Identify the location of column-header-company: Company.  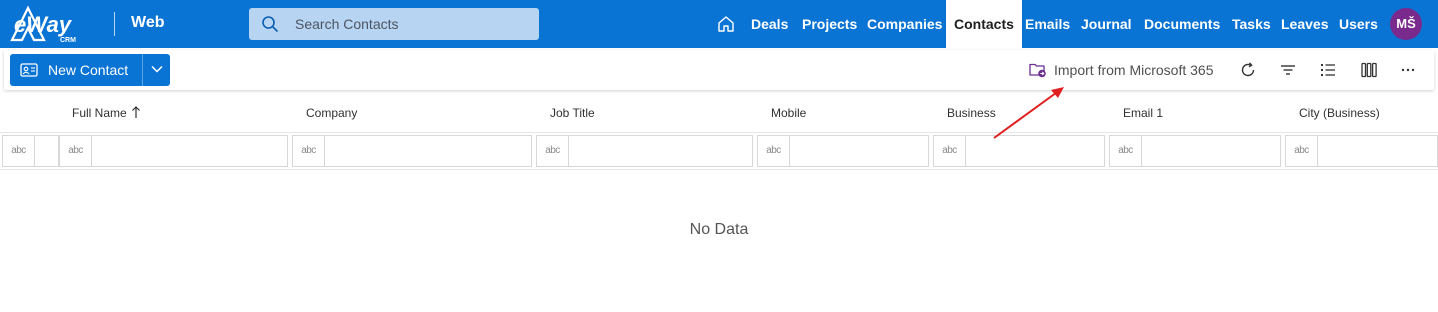
(331, 113).